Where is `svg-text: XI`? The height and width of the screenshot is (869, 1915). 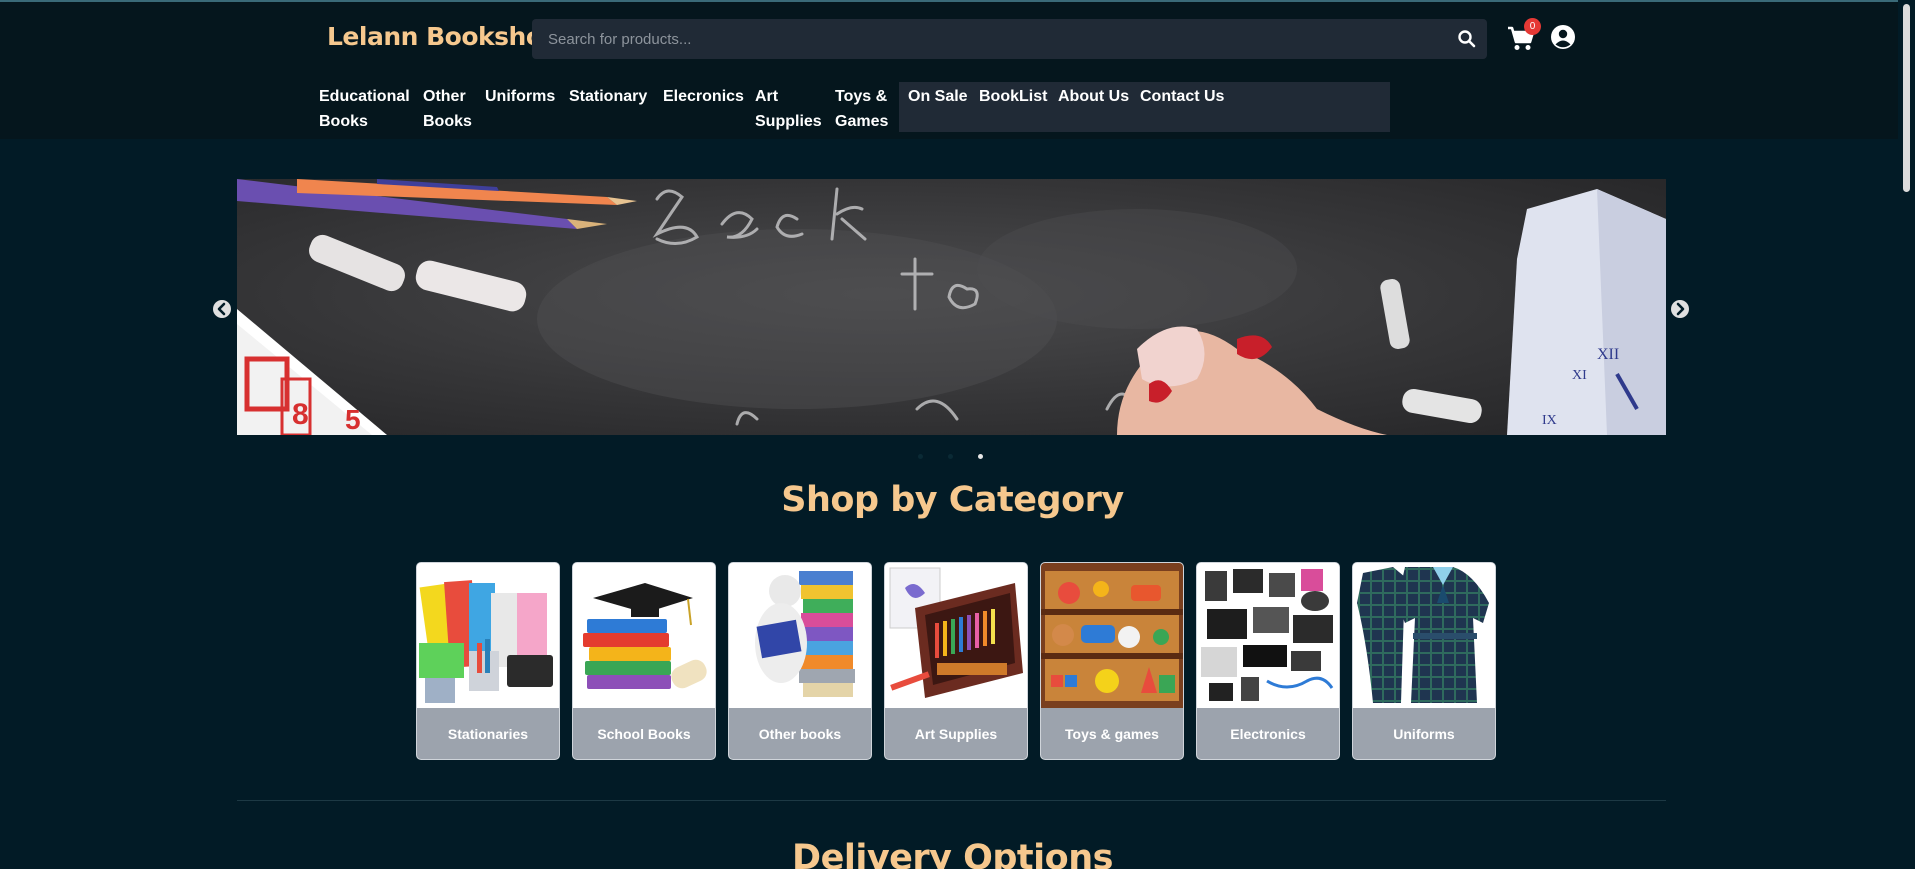 svg-text: XI is located at coordinates (1579, 375).